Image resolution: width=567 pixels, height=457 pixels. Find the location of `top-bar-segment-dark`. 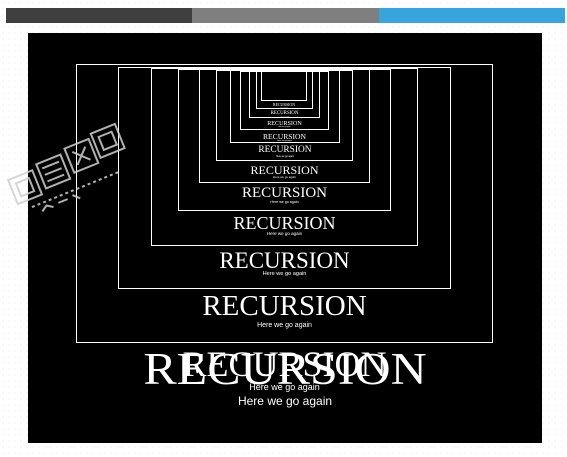

top-bar-segment-dark is located at coordinates (99, 15).